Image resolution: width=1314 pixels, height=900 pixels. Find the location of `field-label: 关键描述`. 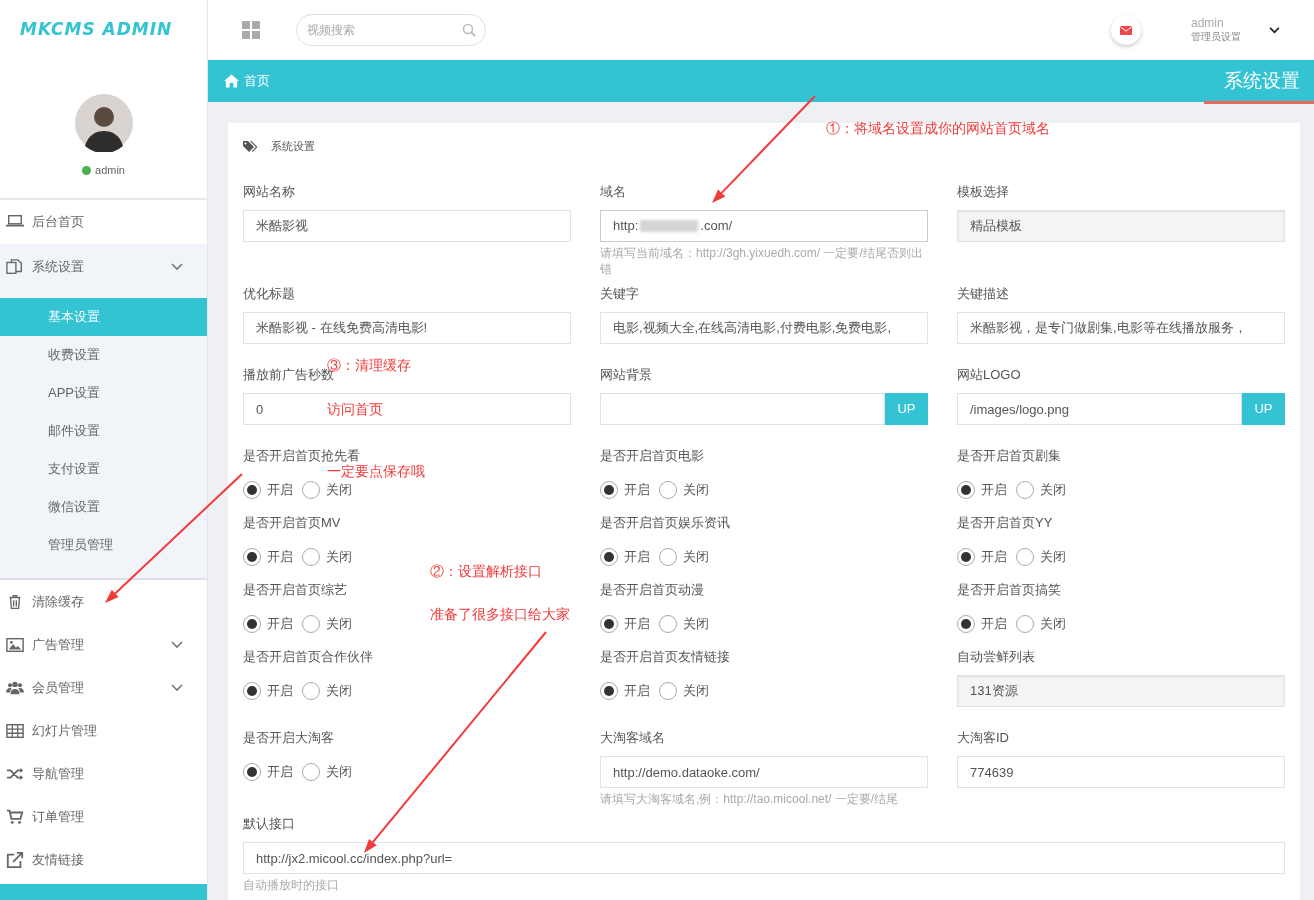

field-label: 关键描述 is located at coordinates (983, 294).